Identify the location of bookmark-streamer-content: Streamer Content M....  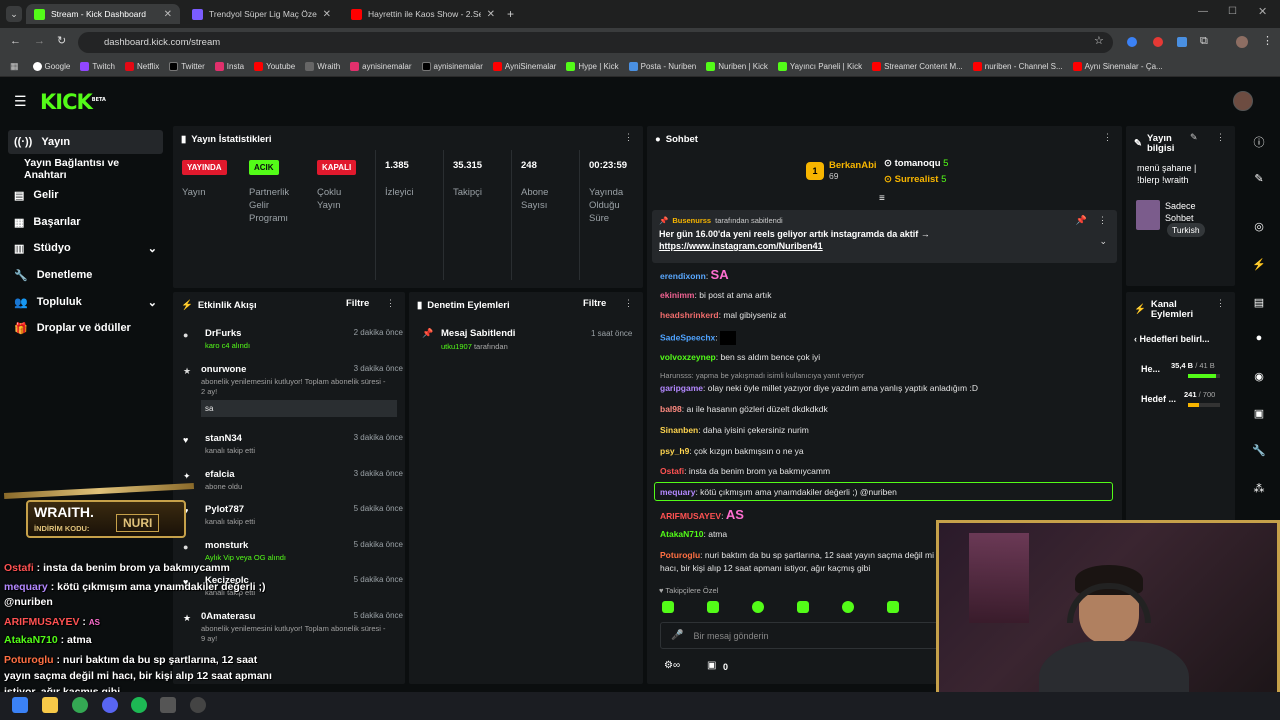
(917, 66).